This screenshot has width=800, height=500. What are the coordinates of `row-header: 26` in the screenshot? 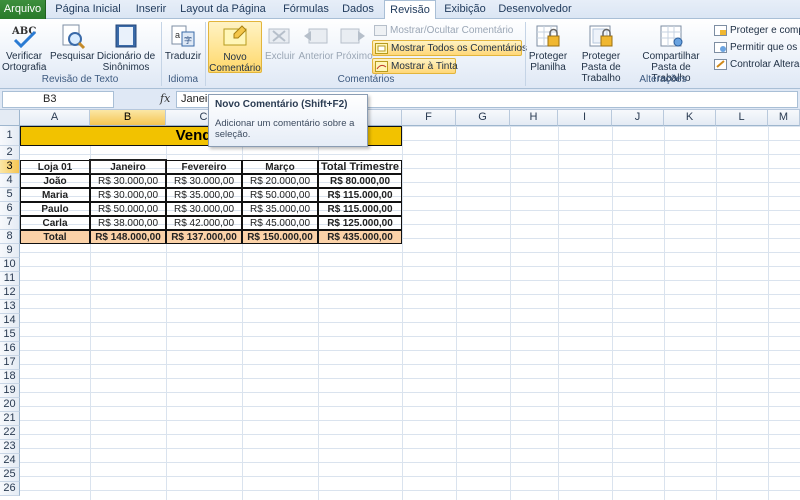 It's located at (10, 489).